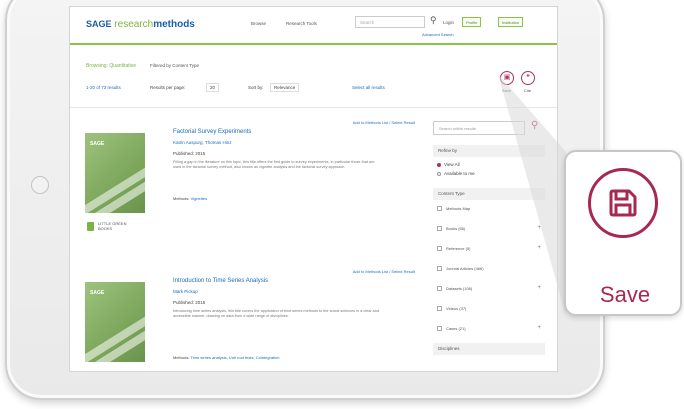 The height and width of the screenshot is (409, 684). What do you see at coordinates (111, 66) in the screenshot?
I see `browse-title: Browsing: Quantitative` at bounding box center [111, 66].